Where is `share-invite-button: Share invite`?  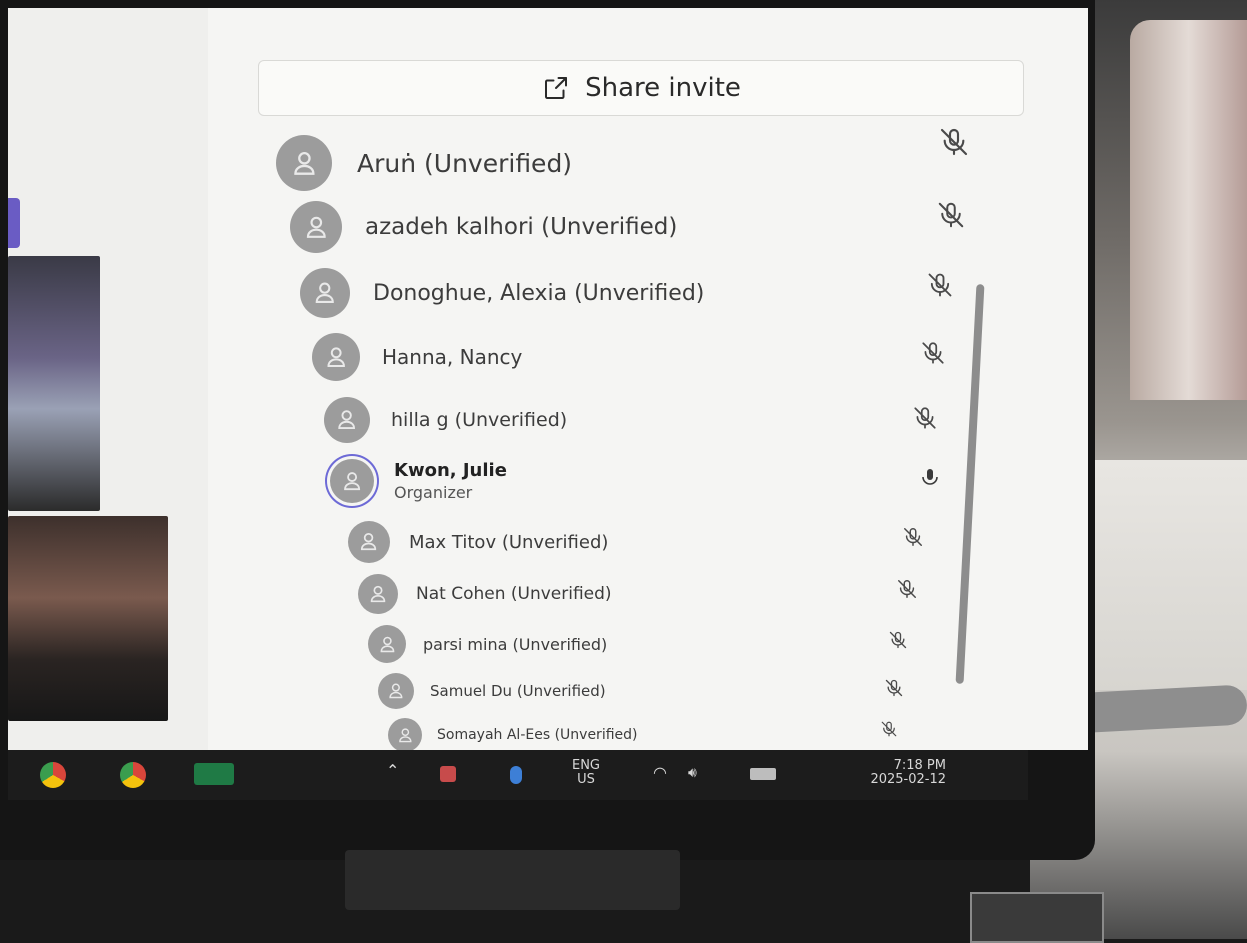 share-invite-button: Share invite is located at coordinates (641, 88).